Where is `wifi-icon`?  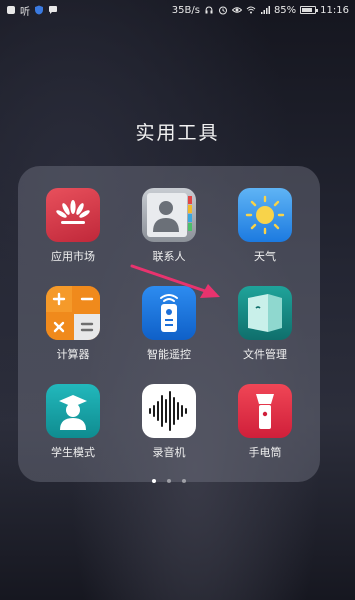 wifi-icon is located at coordinates (251, 10).